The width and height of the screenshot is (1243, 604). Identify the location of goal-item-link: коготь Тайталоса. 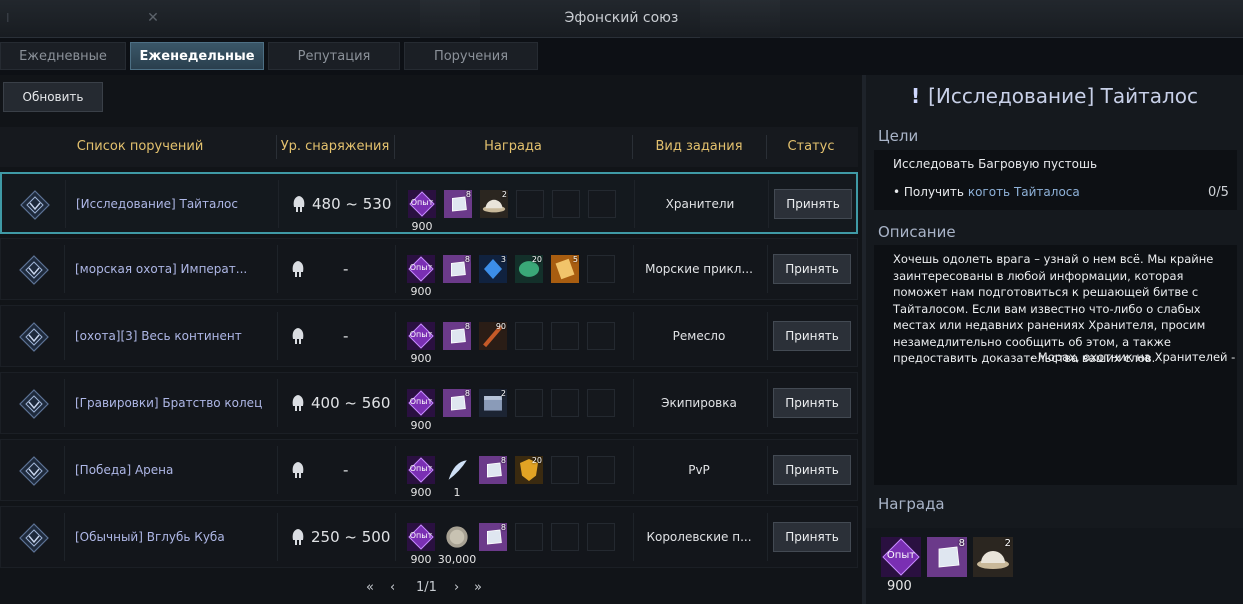
(1024, 192).